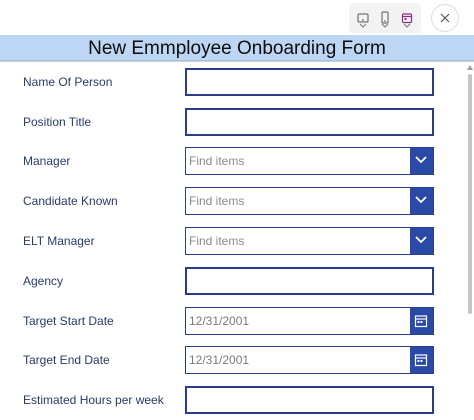 Image resolution: width=474 pixels, height=420 pixels. I want to click on candidate-known-combobox: Find items, so click(309, 201).